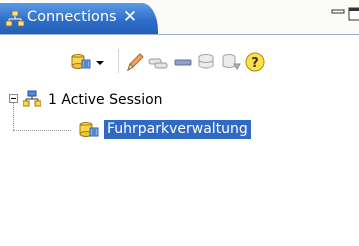 The width and height of the screenshot is (359, 246). I want to click on connect-icon, so click(158, 62).